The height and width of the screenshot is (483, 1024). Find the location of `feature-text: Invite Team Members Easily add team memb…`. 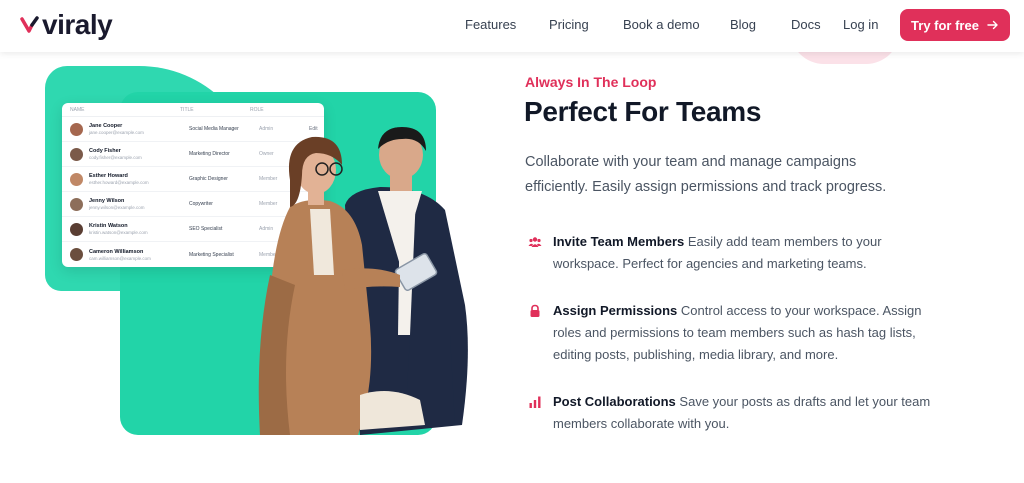

feature-text: Invite Team Members Easily add team memb… is located at coordinates (743, 253).